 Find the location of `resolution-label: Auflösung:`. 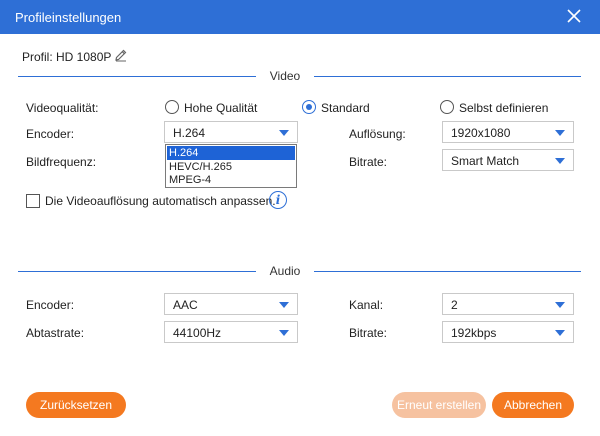

resolution-label: Auflösung: is located at coordinates (377, 134).